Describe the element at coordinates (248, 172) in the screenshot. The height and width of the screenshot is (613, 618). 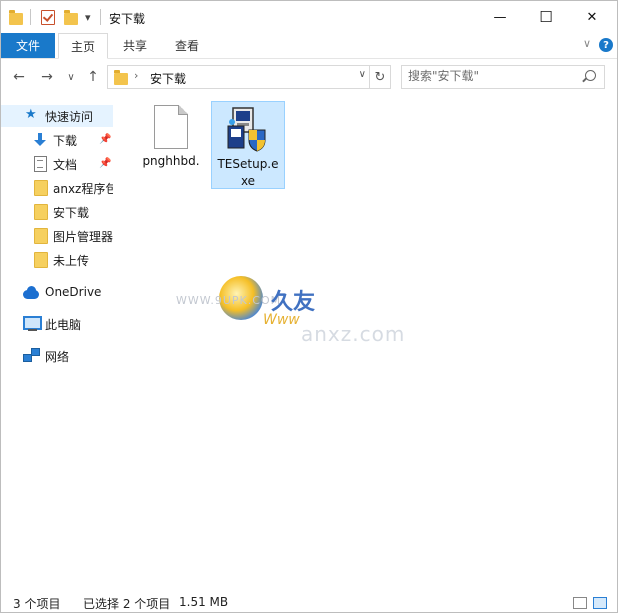
I see `file-name: TESetup.exe` at that location.